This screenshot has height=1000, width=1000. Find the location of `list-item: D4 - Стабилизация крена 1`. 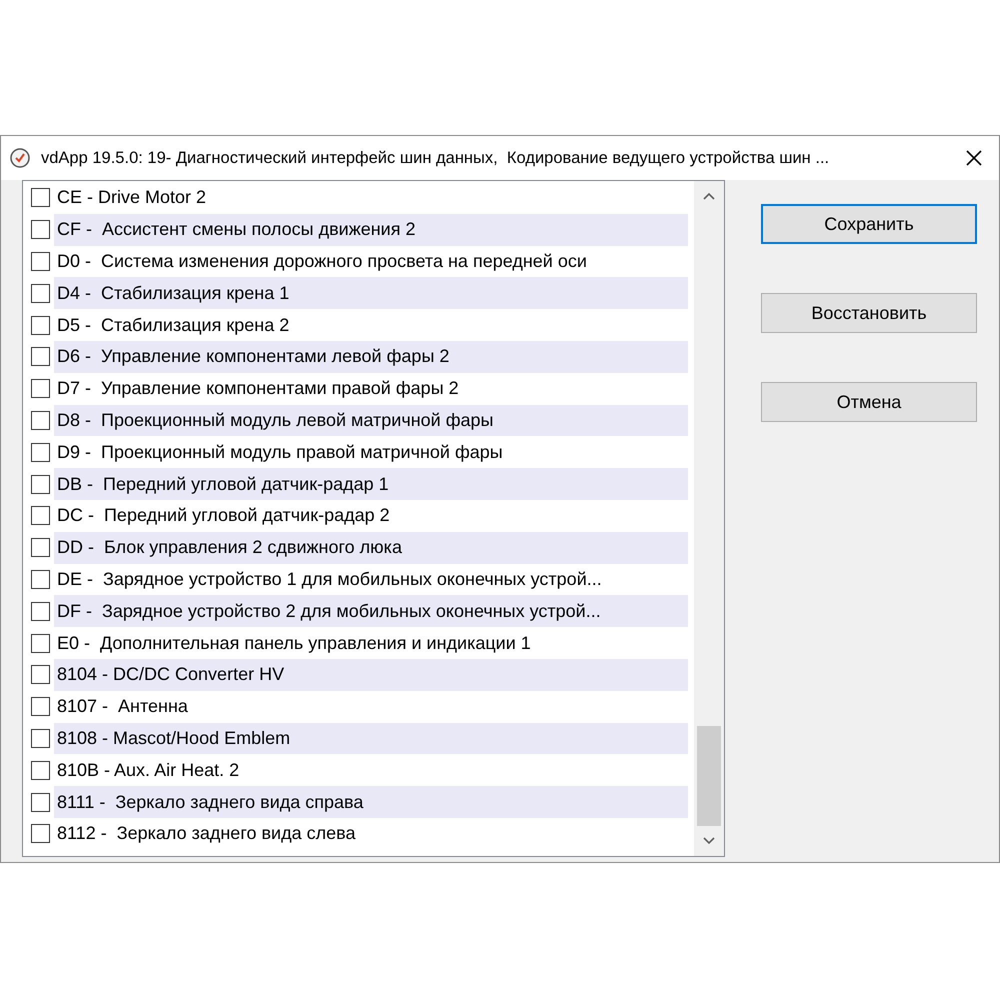

list-item: D4 - Стабилизация крена 1 is located at coordinates (371, 293).